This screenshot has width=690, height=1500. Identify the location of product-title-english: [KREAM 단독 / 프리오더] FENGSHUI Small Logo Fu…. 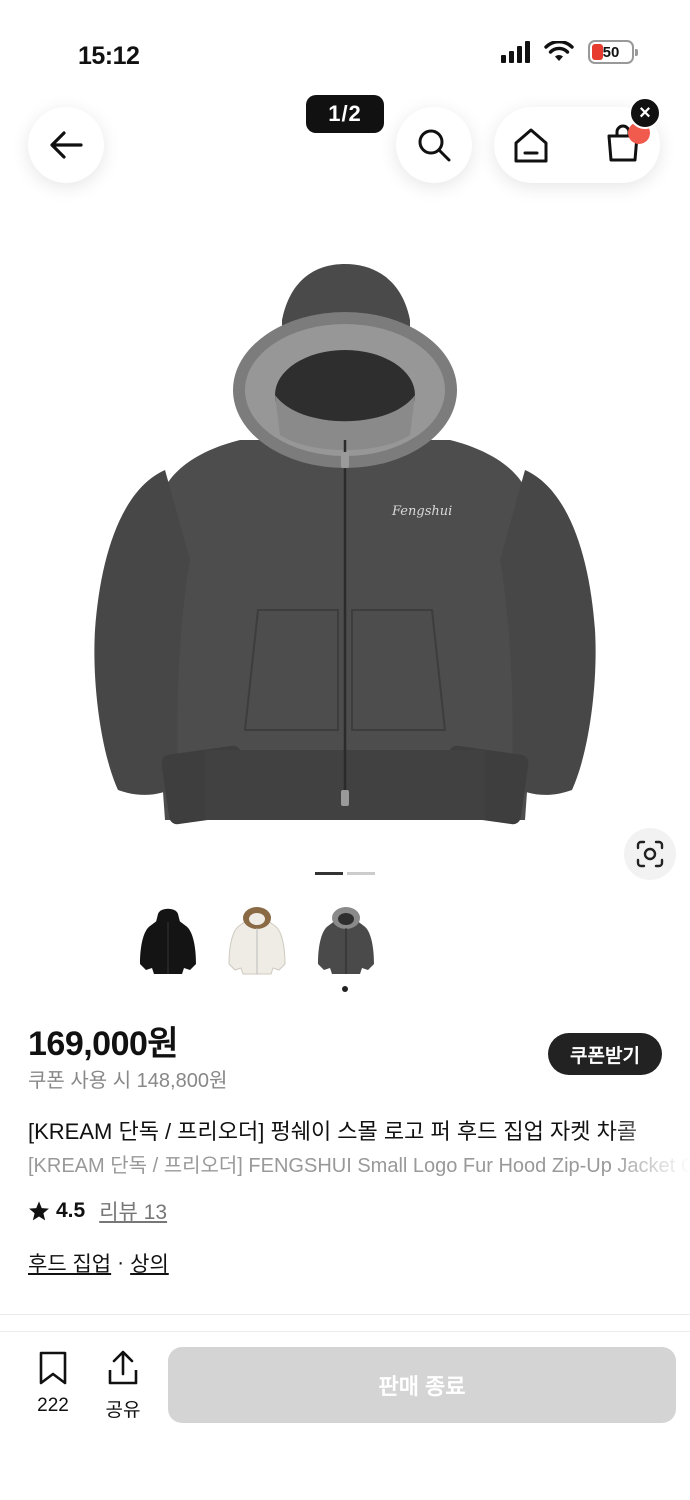
(359, 1166).